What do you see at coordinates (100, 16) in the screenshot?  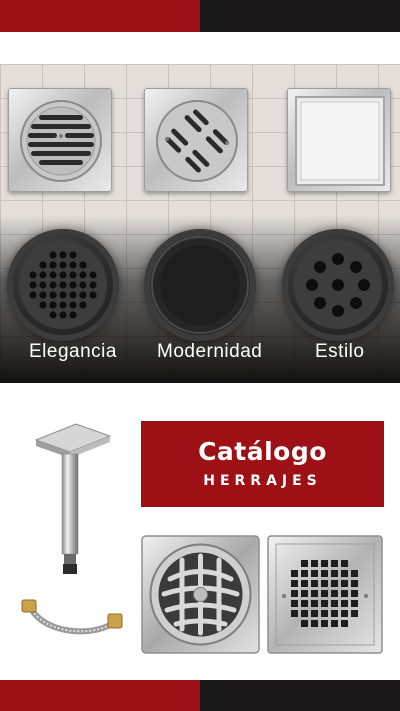 I see `top-bar-red-segment` at bounding box center [100, 16].